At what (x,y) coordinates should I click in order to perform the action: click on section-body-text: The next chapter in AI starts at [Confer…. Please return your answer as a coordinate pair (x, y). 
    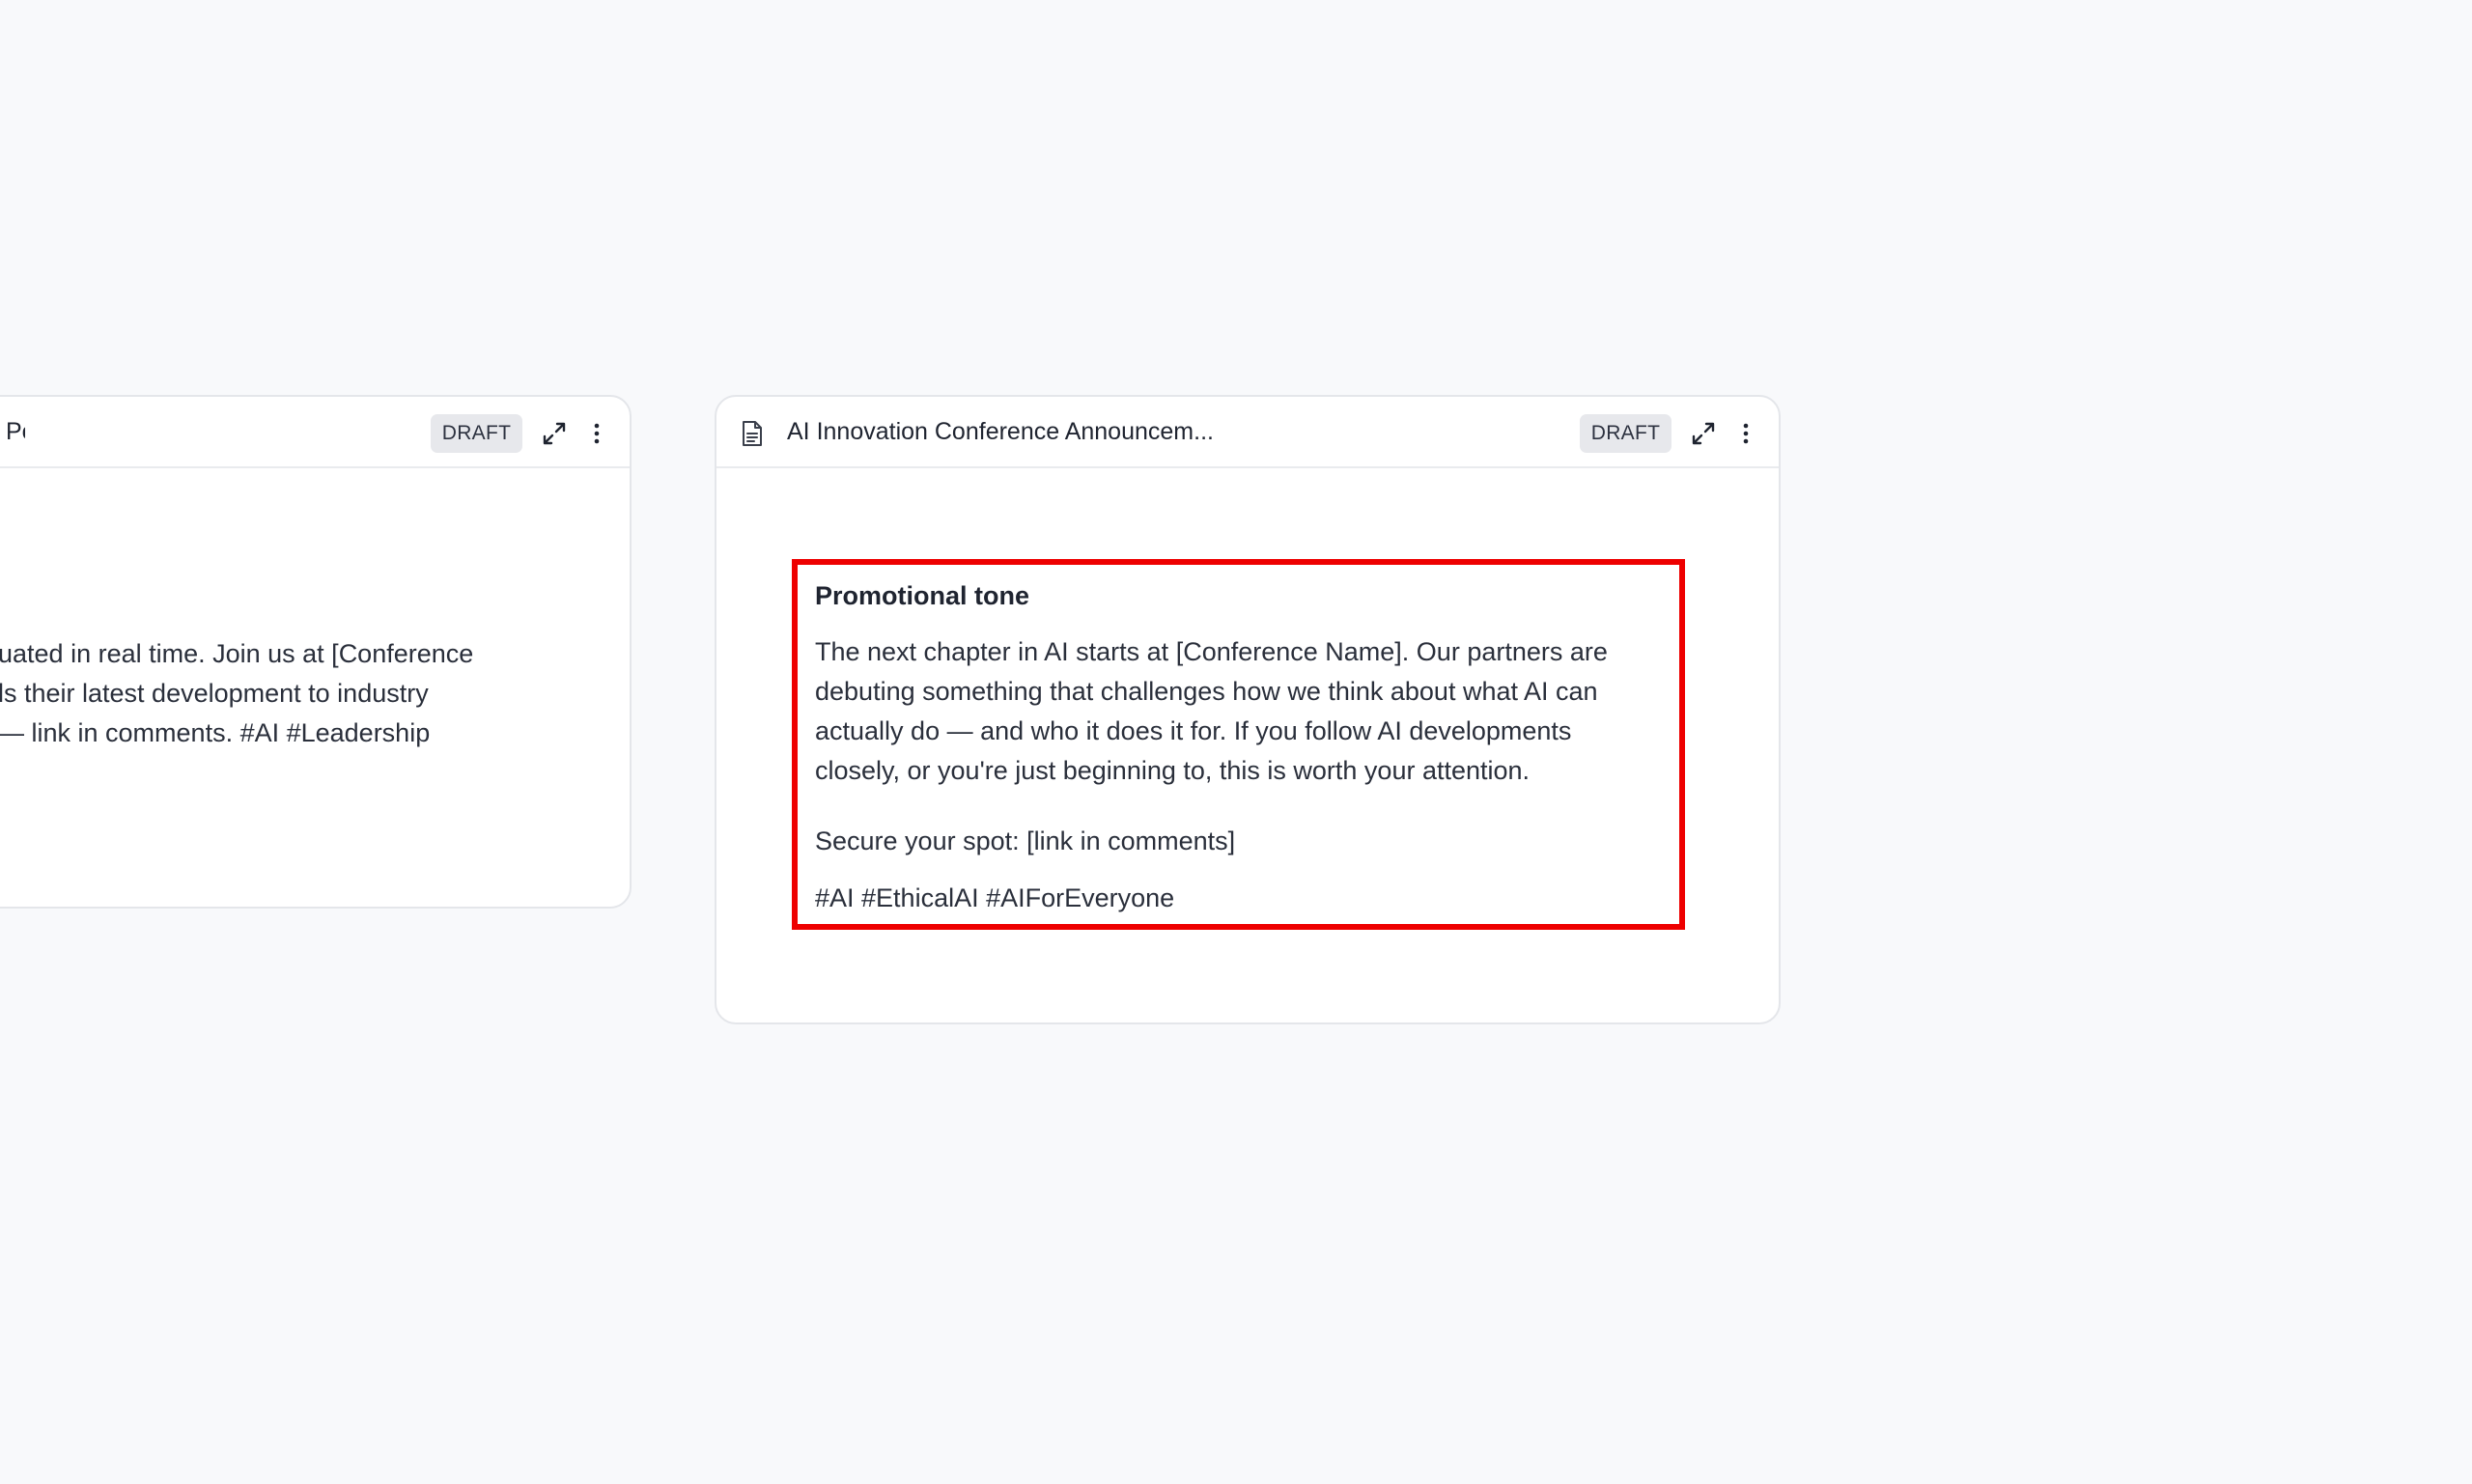
    Looking at the image, I should click on (1211, 711).